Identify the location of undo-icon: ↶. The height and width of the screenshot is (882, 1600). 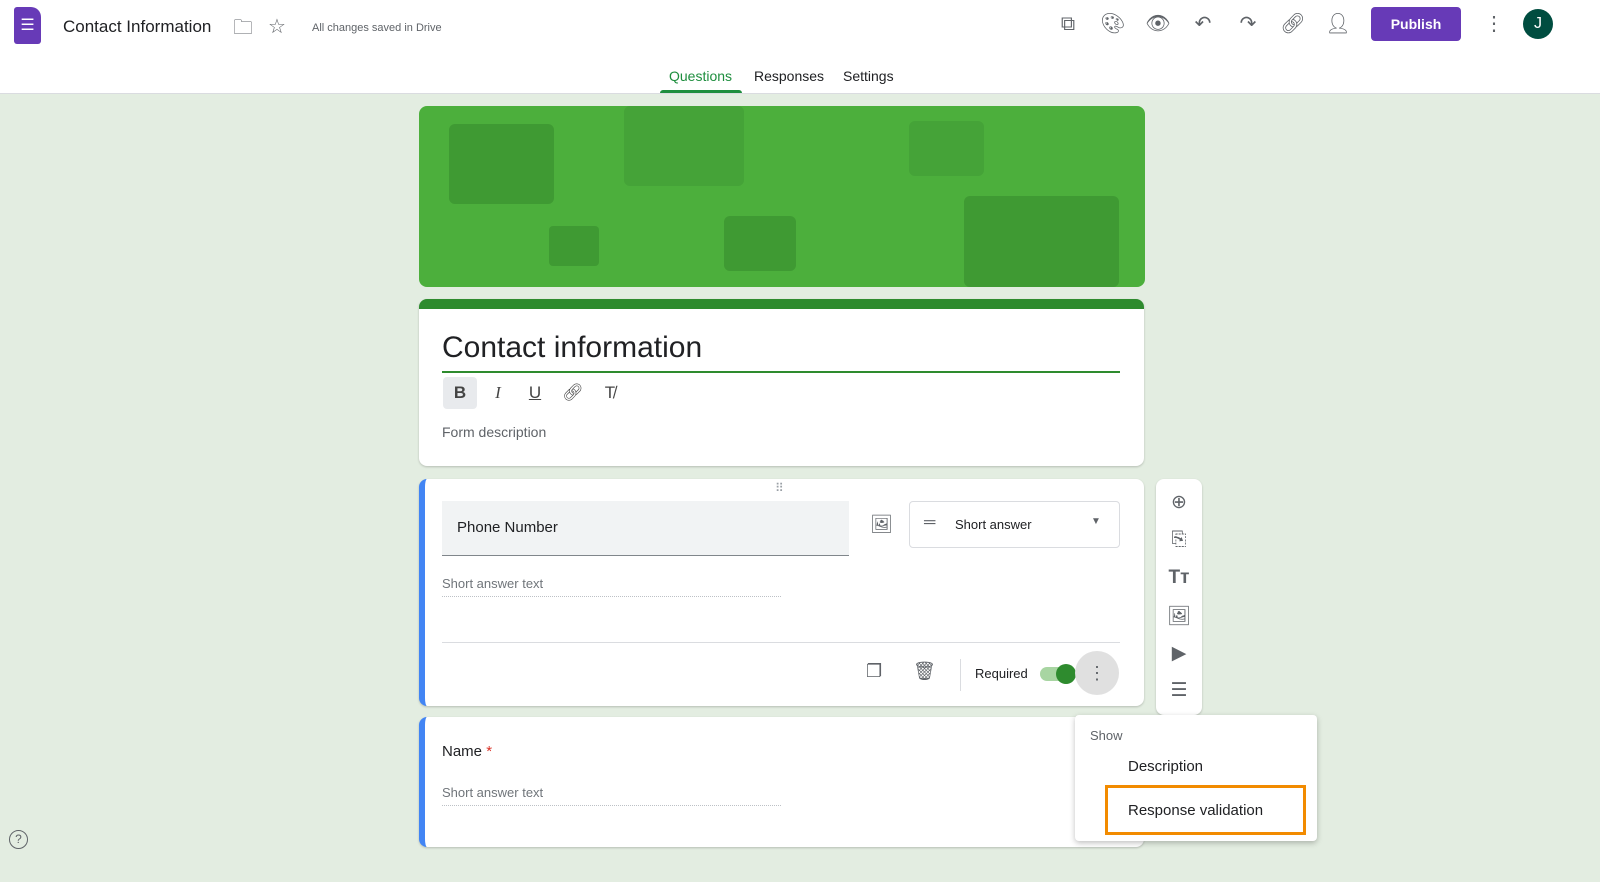
(1203, 24).